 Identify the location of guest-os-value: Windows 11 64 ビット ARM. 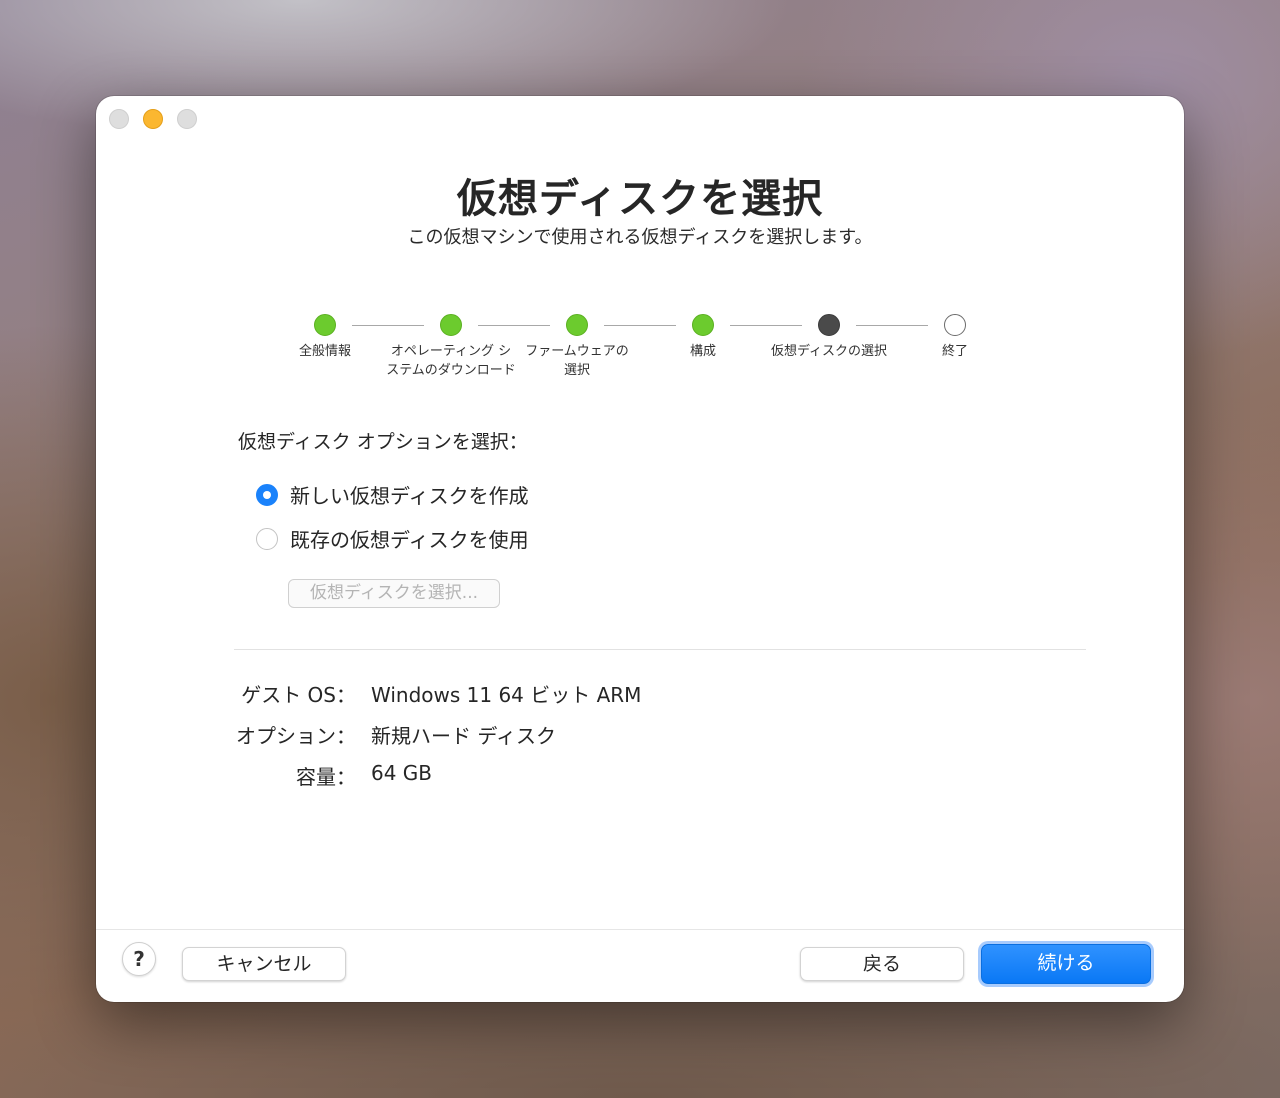
(506, 695).